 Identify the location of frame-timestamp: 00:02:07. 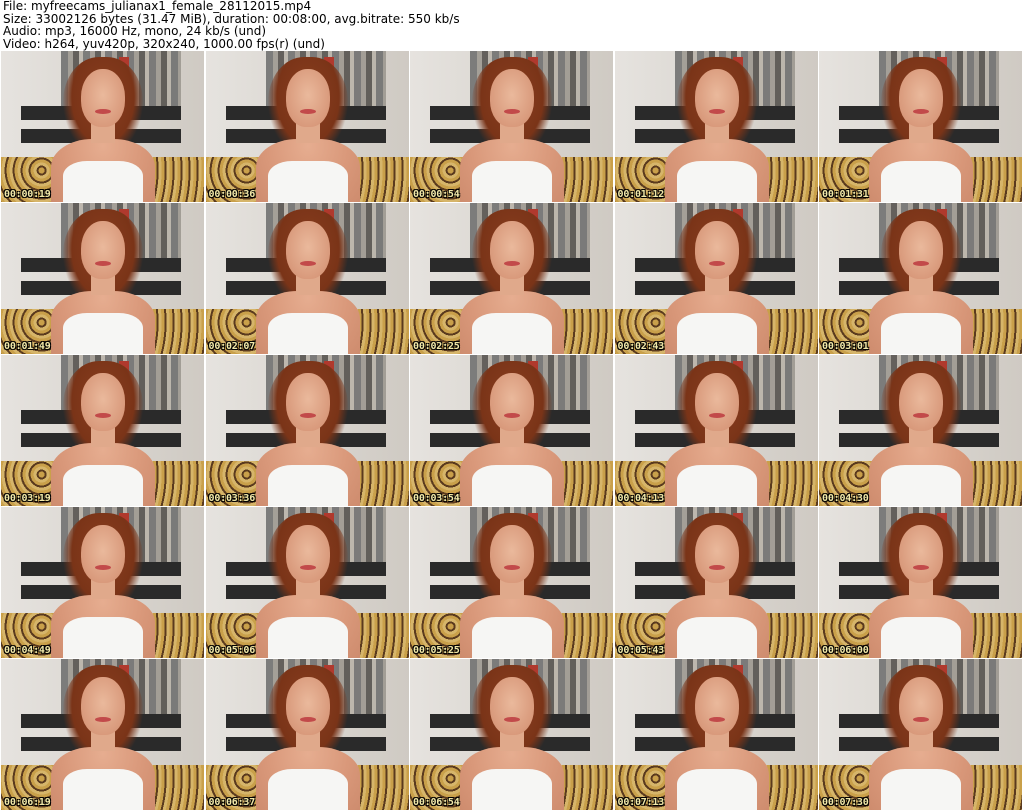
(232, 346).